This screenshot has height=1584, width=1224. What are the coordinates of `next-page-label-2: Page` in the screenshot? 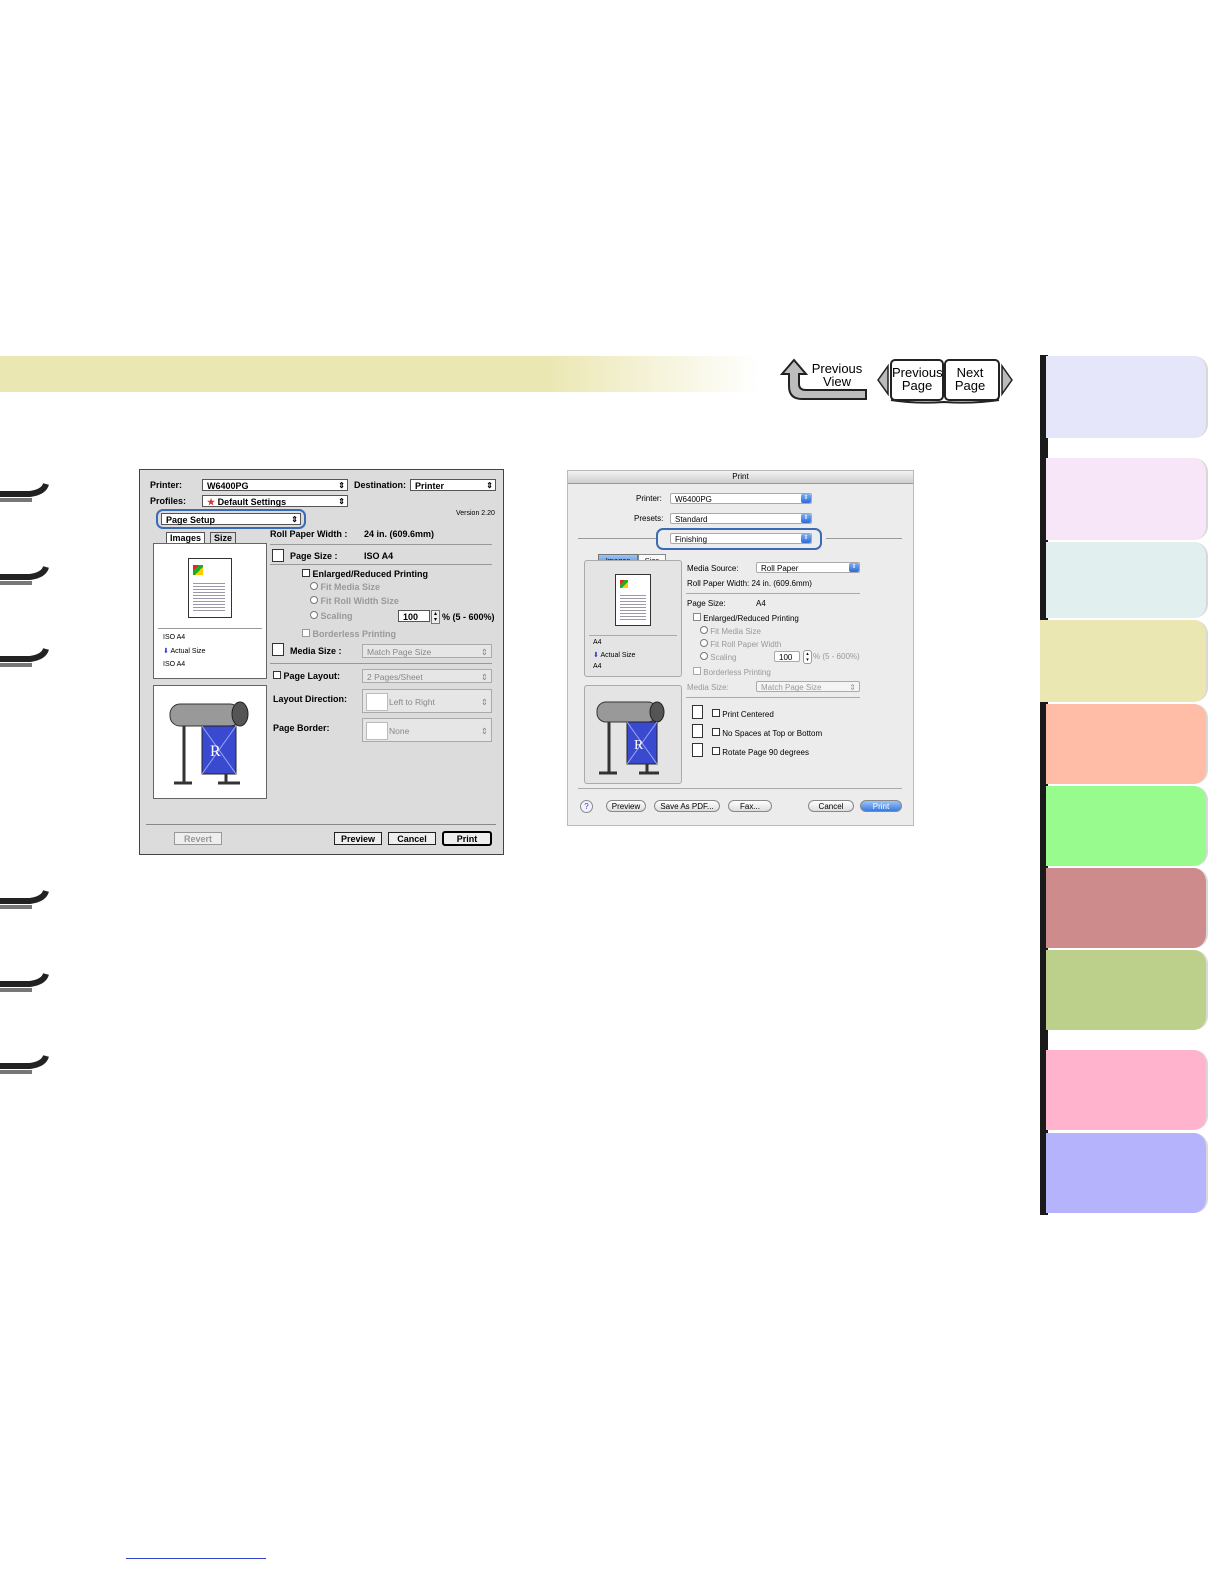 It's located at (970, 385).